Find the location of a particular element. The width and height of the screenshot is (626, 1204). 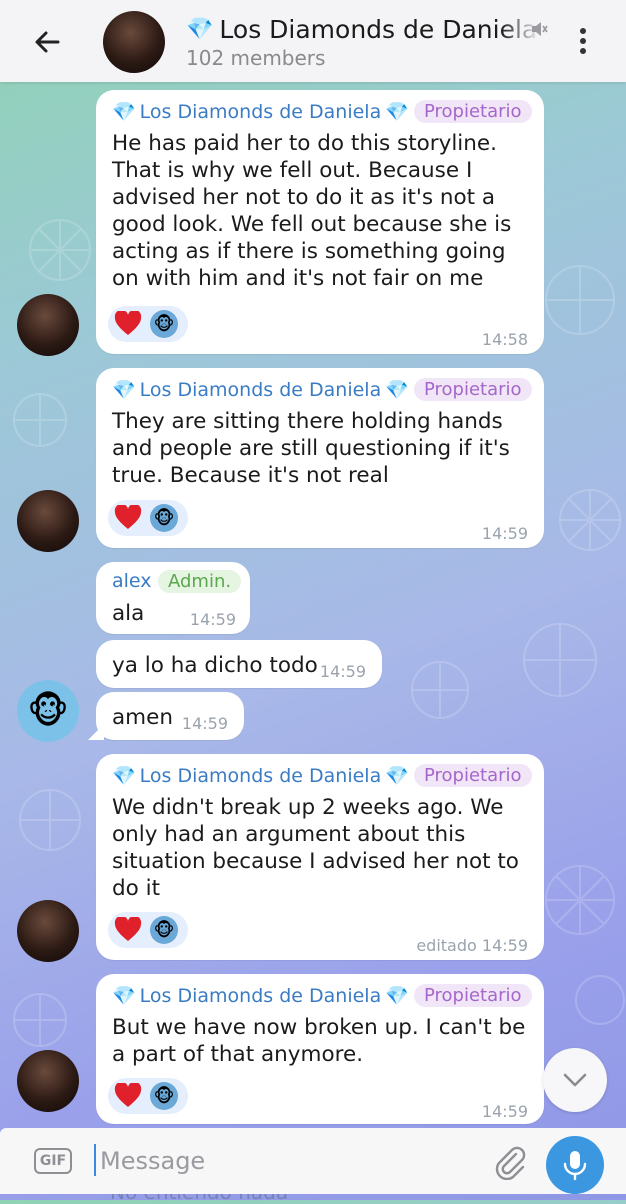

message-input is located at coordinates (290, 1161).